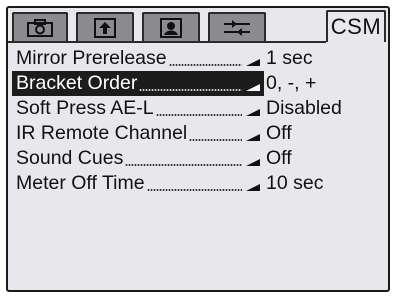  What do you see at coordinates (198, 108) in the screenshot?
I see `menu-item-soft-press-ae-l: Soft Press AE-L Disabled` at bounding box center [198, 108].